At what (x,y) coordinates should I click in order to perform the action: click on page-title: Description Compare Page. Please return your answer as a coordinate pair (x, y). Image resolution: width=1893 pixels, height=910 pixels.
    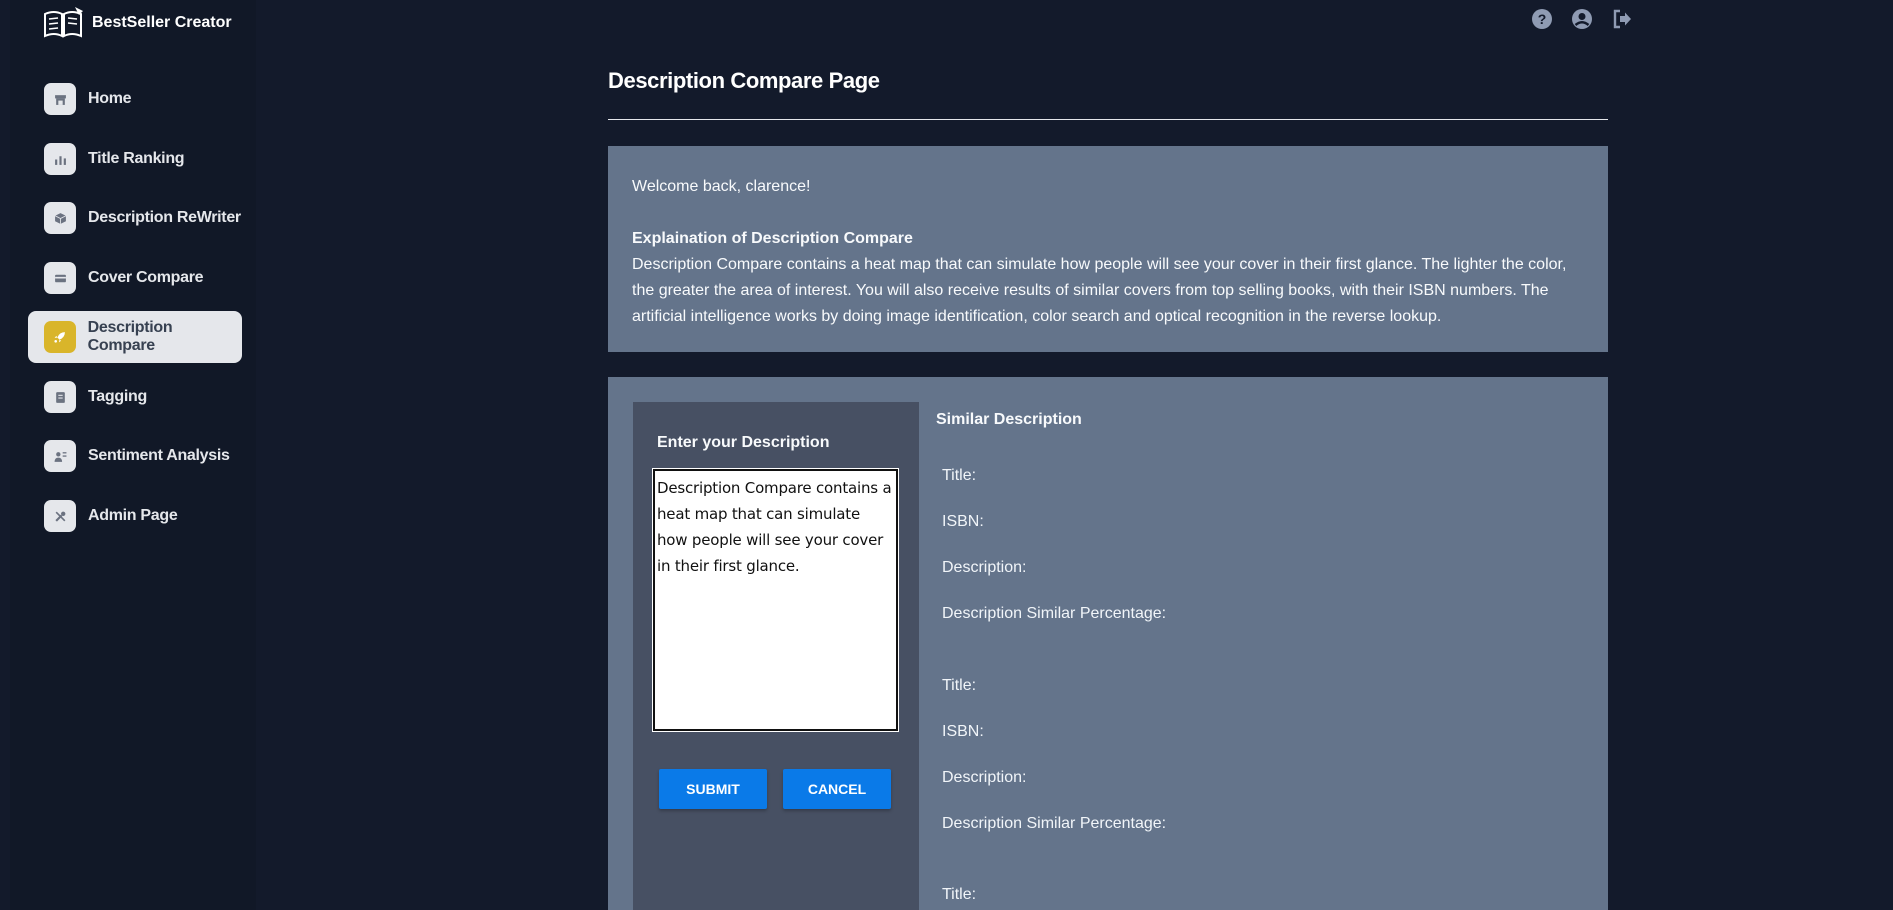
    Looking at the image, I should click on (744, 80).